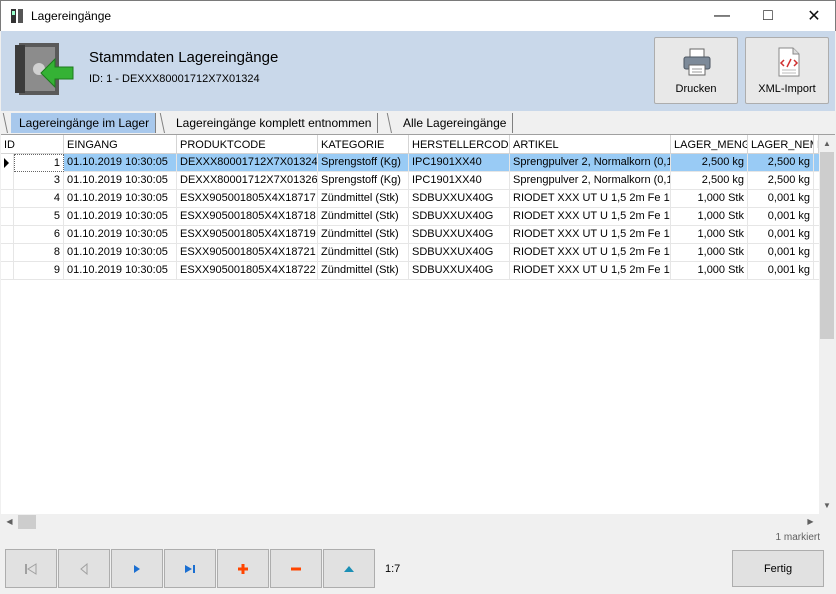 Image resolution: width=836 pixels, height=594 pixels. I want to click on scroll-up-icon: ▲, so click(827, 143).